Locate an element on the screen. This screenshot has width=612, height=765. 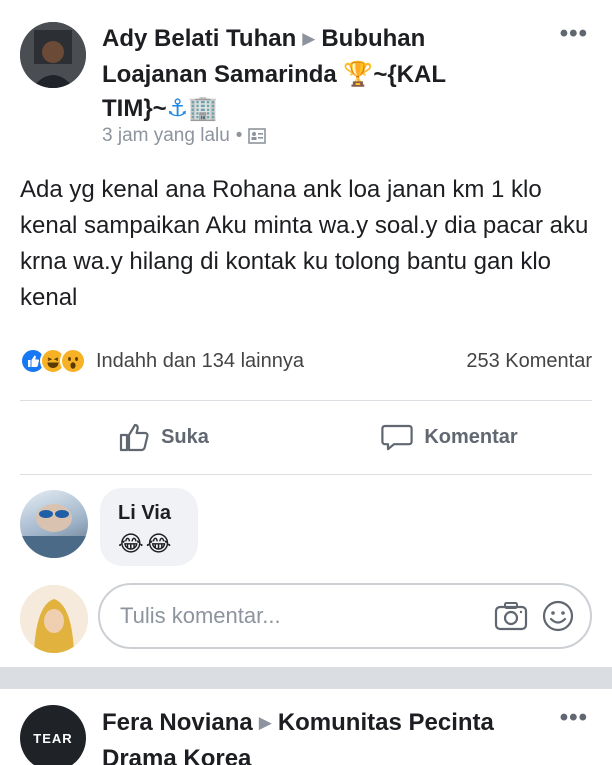
post2-avatar: TEAR is located at coordinates (53, 735).